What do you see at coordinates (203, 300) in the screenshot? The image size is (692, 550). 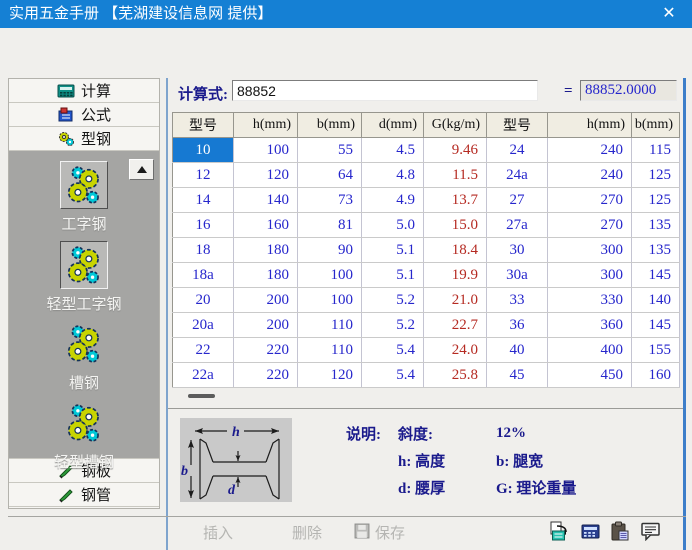 I see `model-cell: 20` at bounding box center [203, 300].